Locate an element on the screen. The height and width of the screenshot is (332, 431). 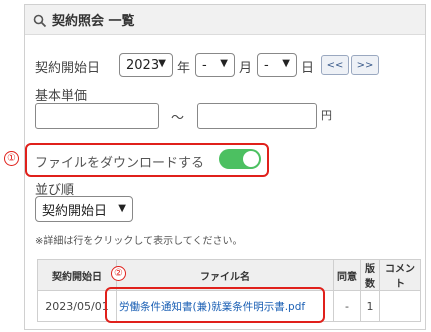
col-version: 版数 is located at coordinates (370, 275).